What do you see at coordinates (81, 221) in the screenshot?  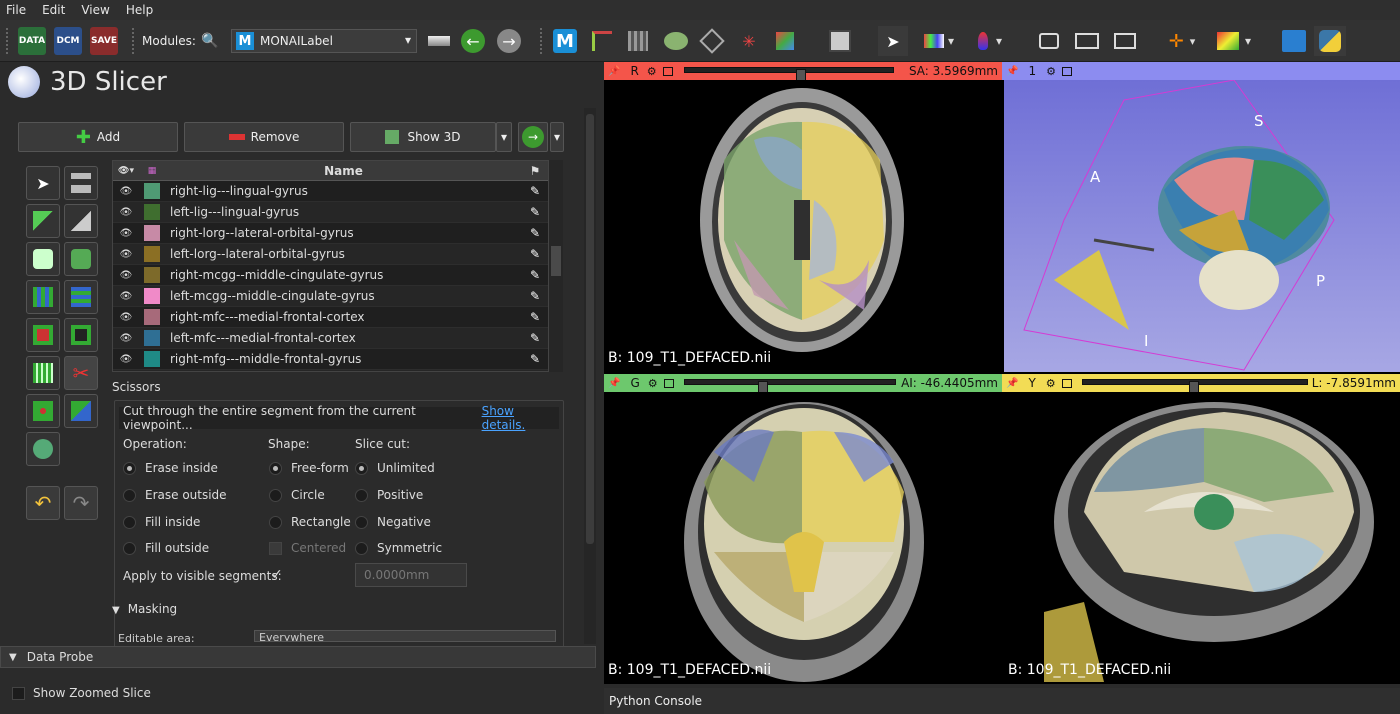 I see `draw-effect-button` at bounding box center [81, 221].